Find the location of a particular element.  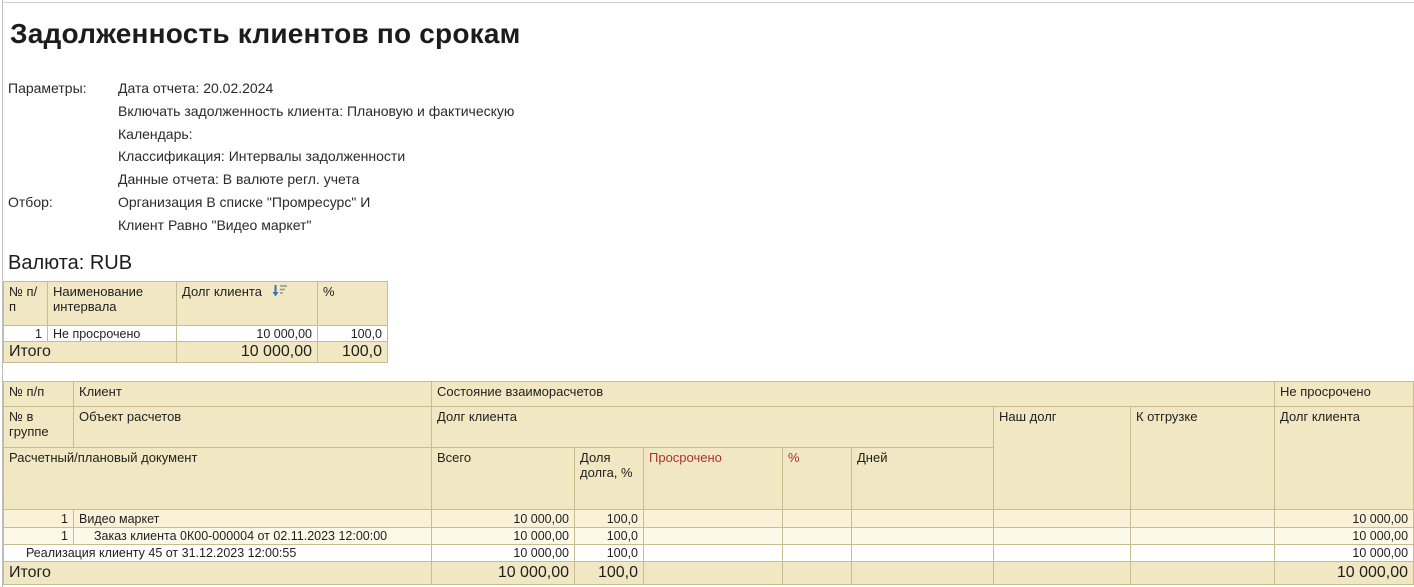

intervals-header-interval: Наименование интервала is located at coordinates (112, 303).